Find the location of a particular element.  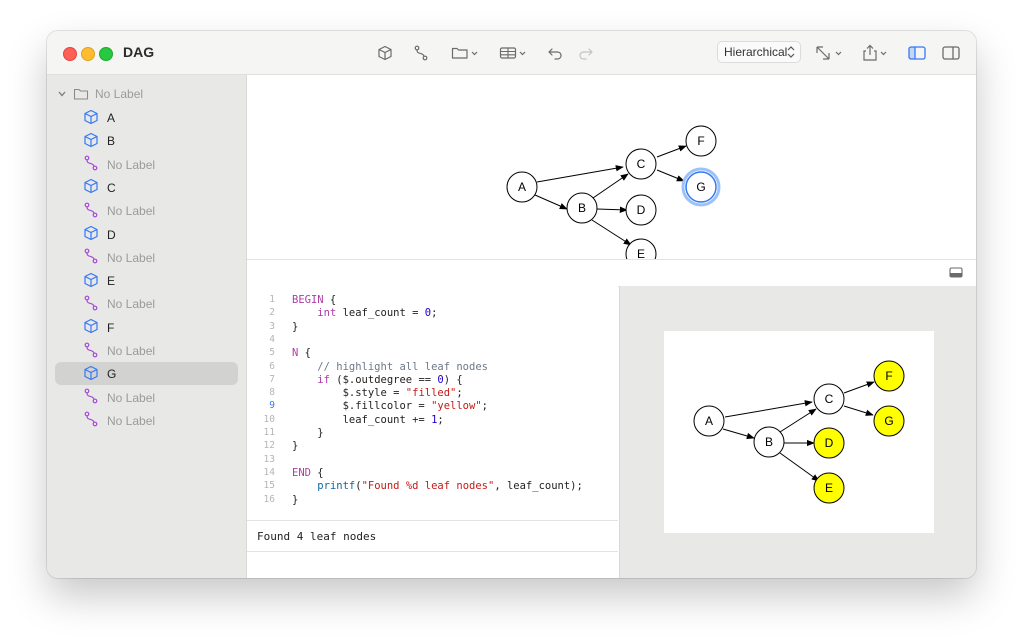

line-number: 16 is located at coordinates (269, 499).